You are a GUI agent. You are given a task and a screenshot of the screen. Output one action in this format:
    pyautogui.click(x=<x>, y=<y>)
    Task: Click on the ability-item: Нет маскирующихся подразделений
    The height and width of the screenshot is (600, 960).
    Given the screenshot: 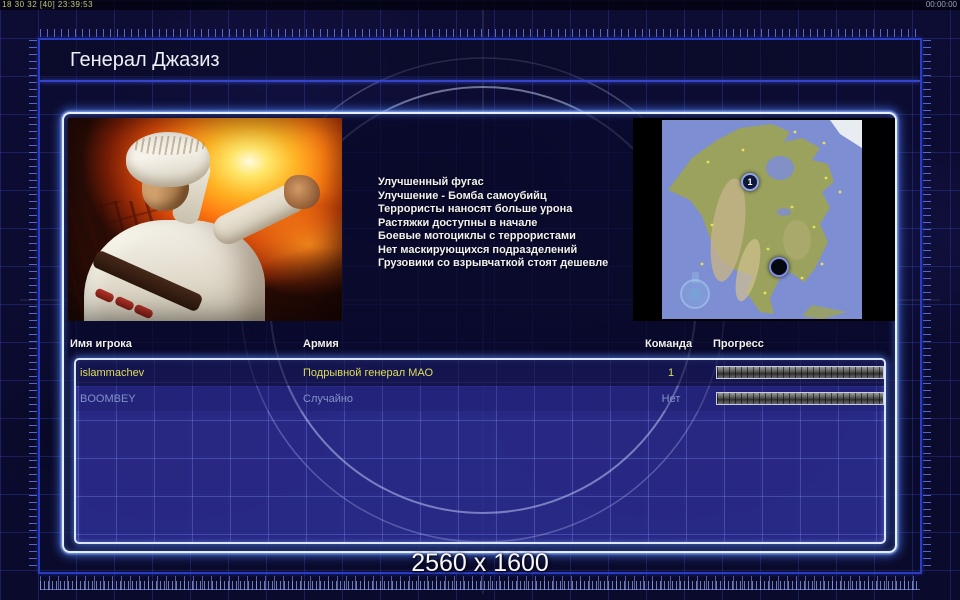 What is the action you would take?
    pyautogui.click(x=478, y=249)
    